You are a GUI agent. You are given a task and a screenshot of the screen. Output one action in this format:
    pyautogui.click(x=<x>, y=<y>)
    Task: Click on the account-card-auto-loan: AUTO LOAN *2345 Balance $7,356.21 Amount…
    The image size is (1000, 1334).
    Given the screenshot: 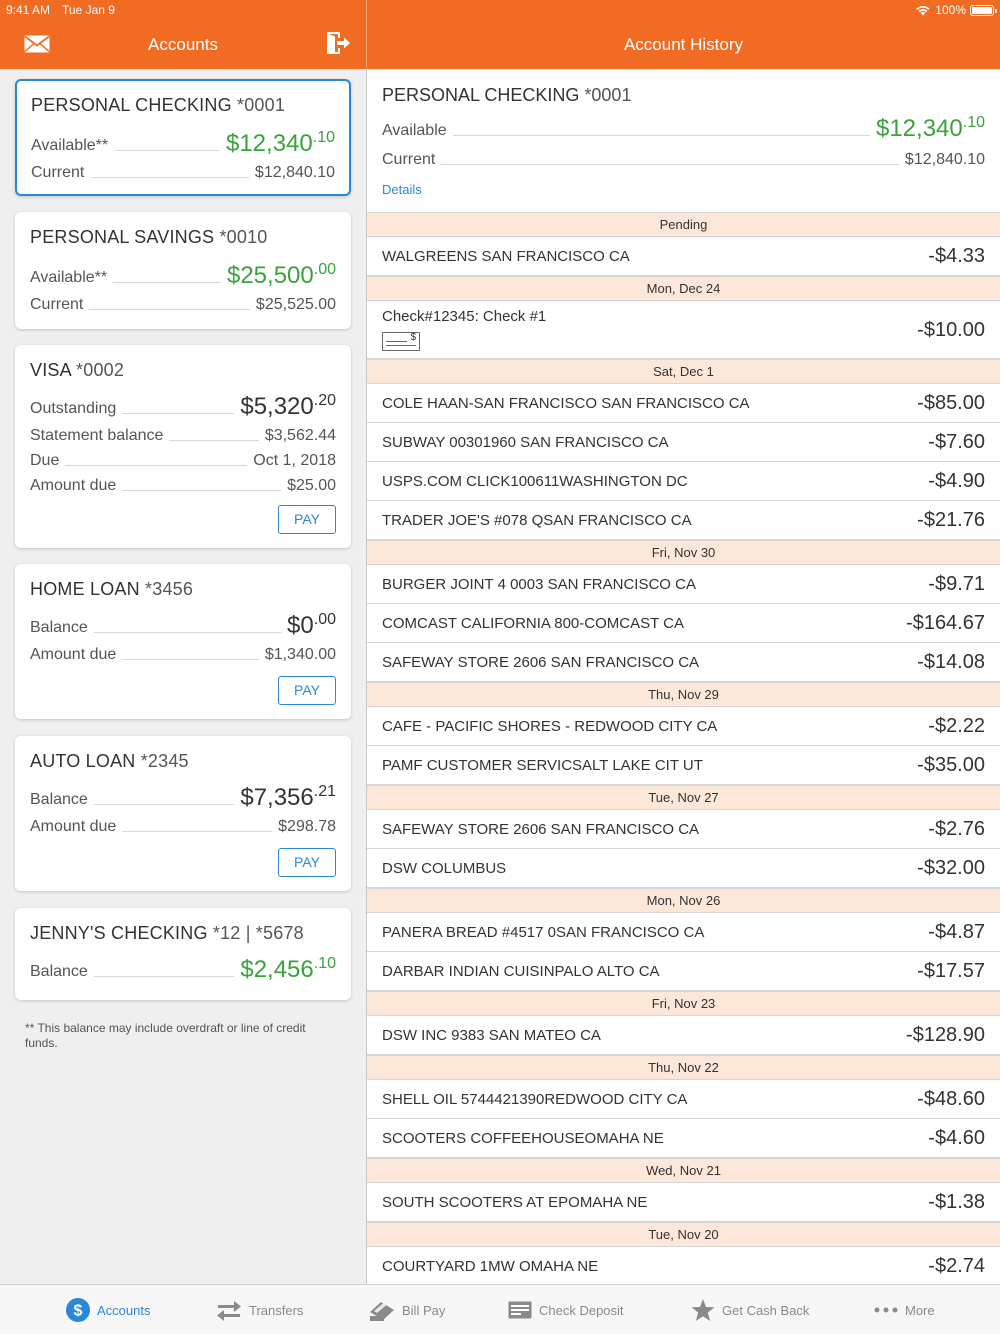 What is the action you would take?
    pyautogui.click(x=183, y=813)
    